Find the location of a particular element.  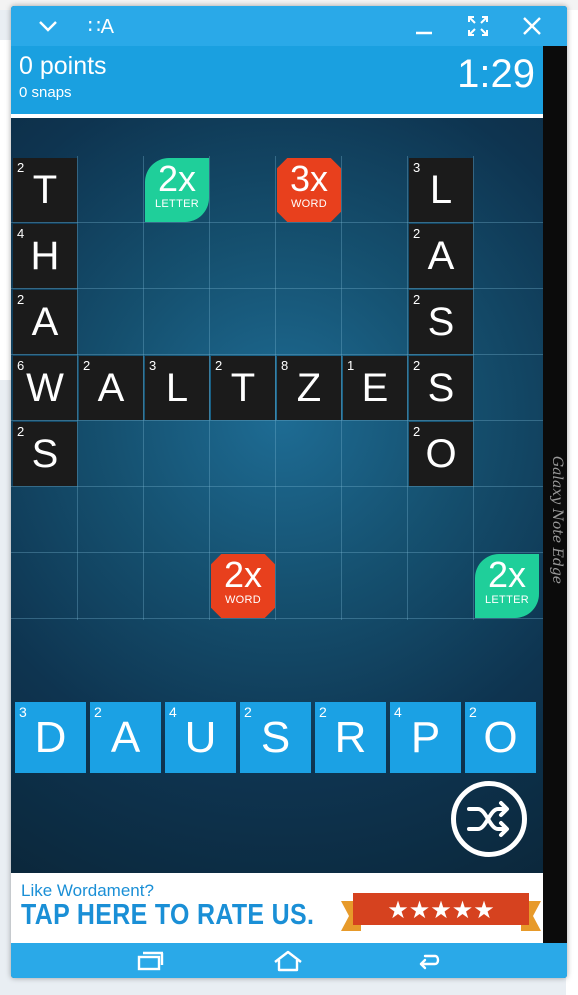

rack-tile: 2 A is located at coordinates (125, 737).